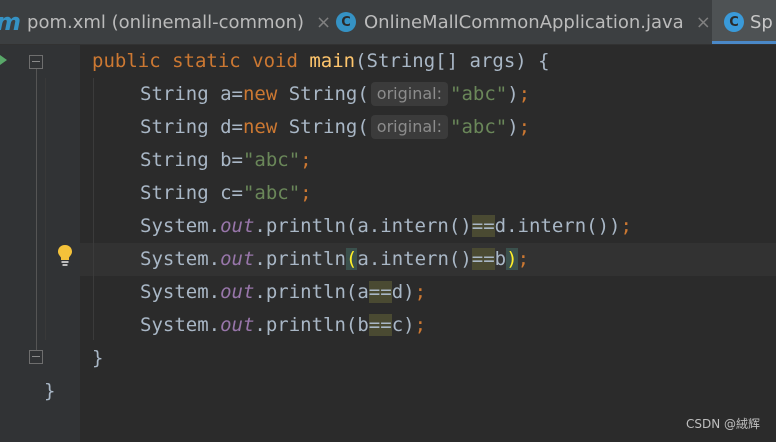  I want to click on code-line-11: }, so click(388, 391).